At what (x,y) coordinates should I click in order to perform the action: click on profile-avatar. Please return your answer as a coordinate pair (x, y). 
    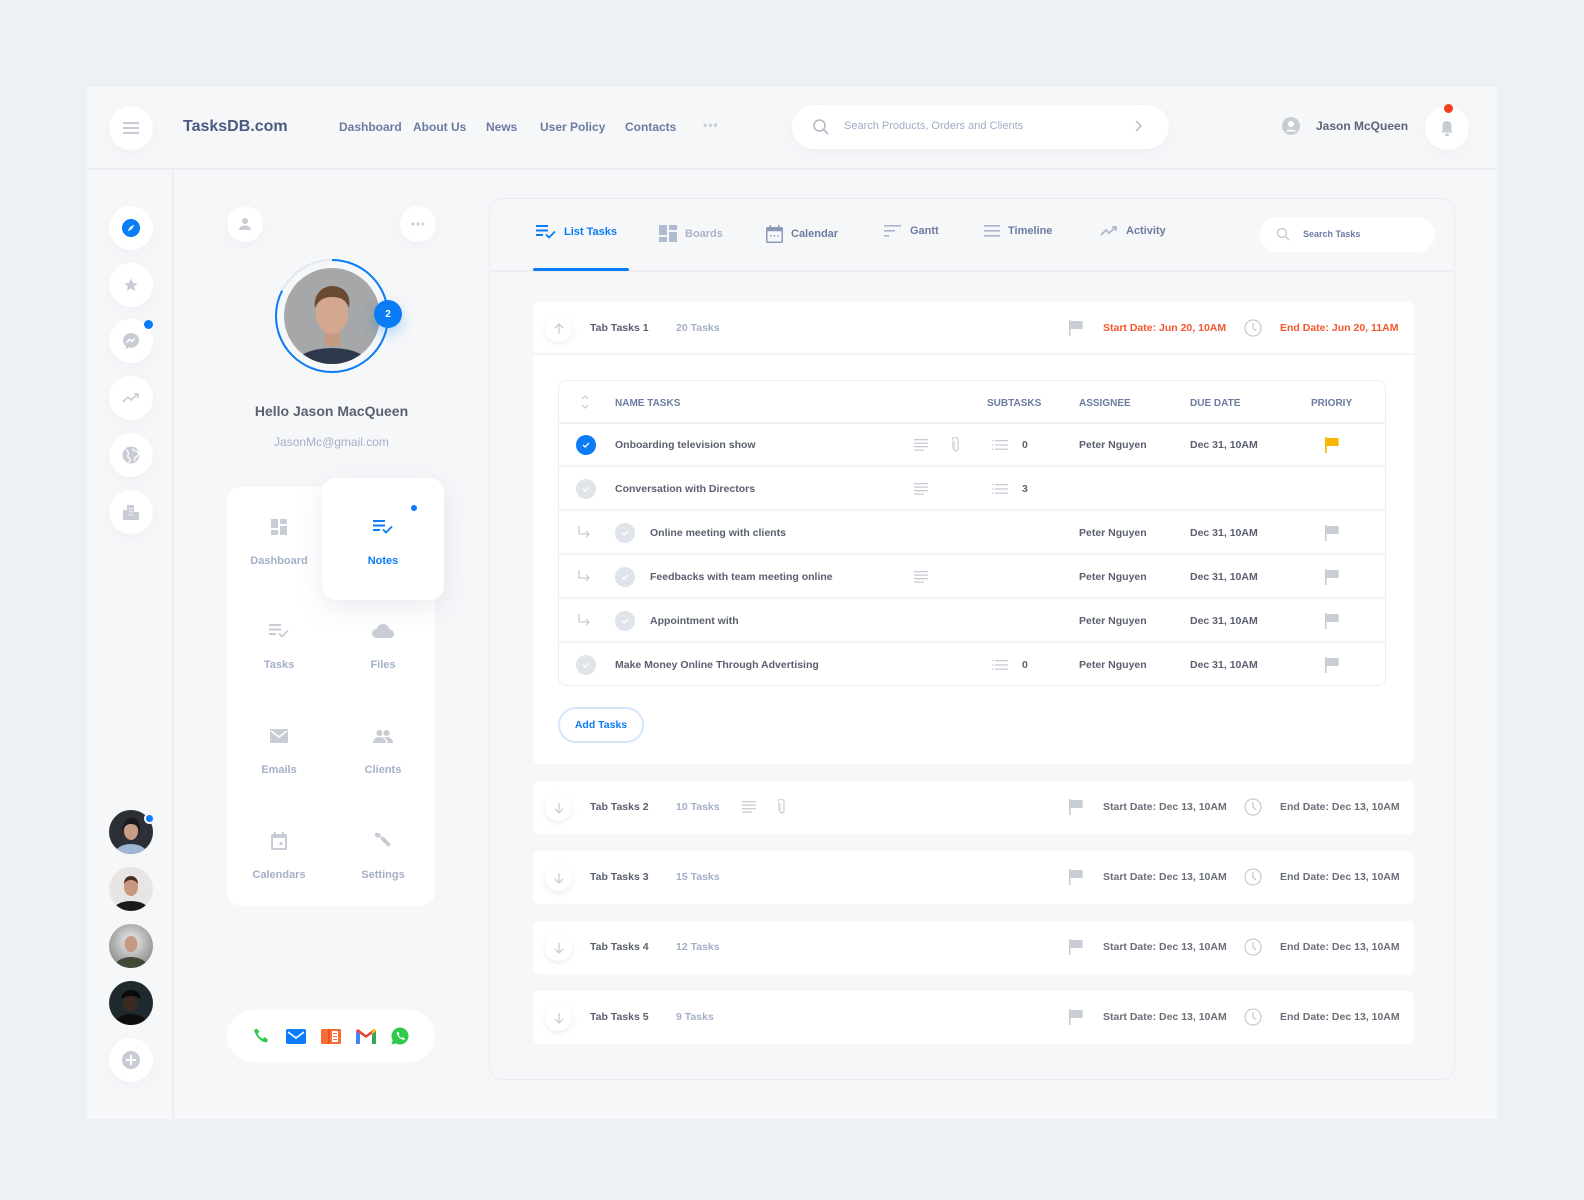
    Looking at the image, I should click on (332, 316).